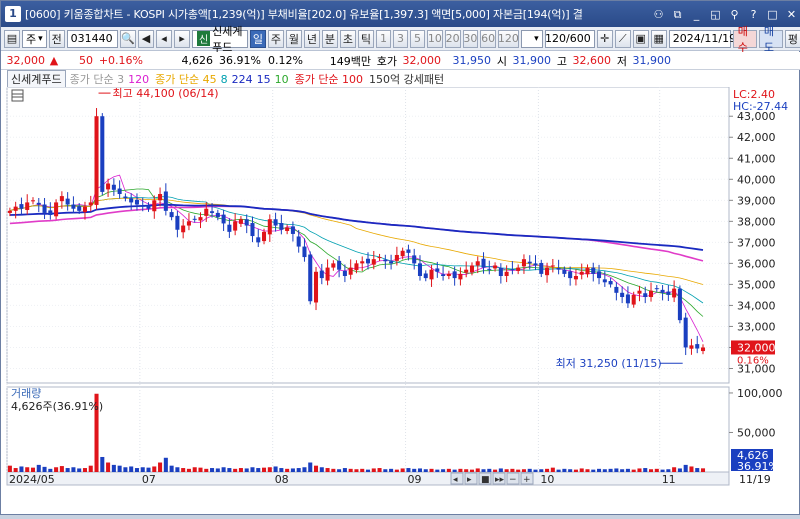 This screenshot has width=800, height=519. What do you see at coordinates (34, 38) in the screenshot?
I see `market-select: 주 ▾` at bounding box center [34, 38].